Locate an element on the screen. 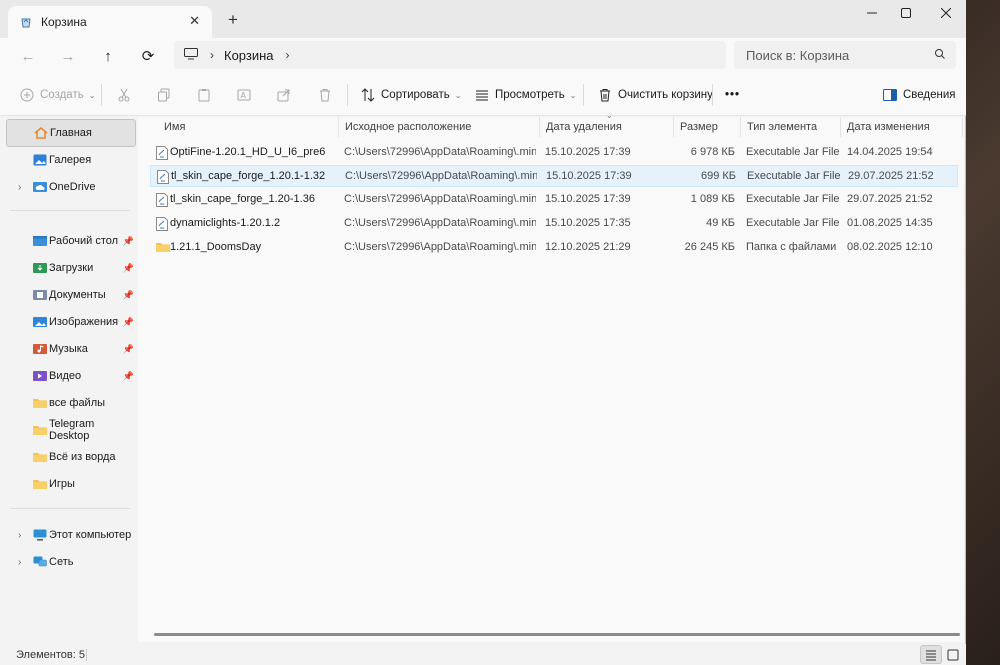  empty-recycle-bin-button: Очистить корзину is located at coordinates (655, 95).